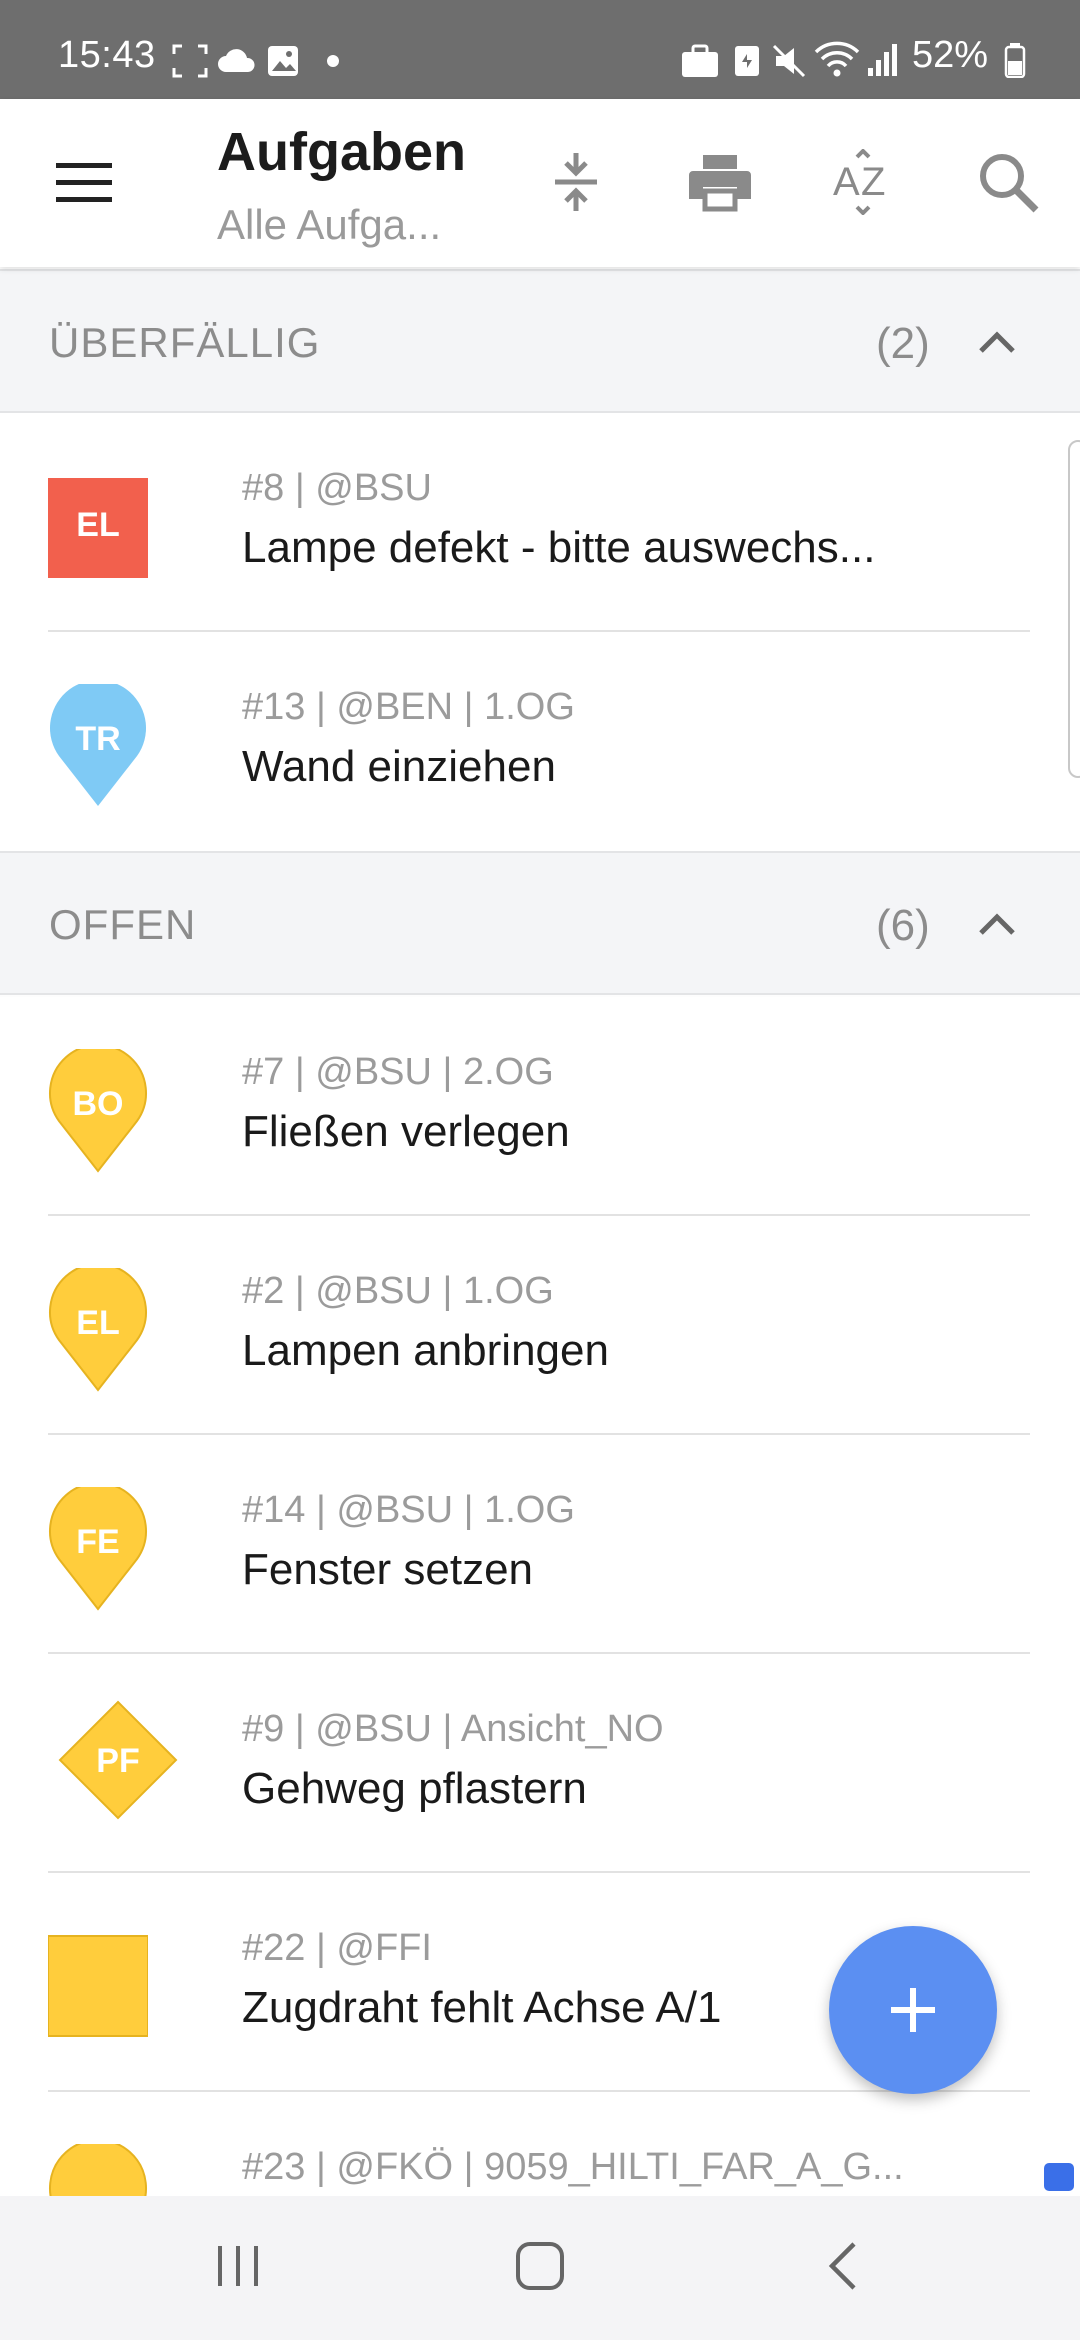 This screenshot has height=2340, width=1080. What do you see at coordinates (414, 1788) in the screenshot?
I see `task-title: Gehweg pflastern` at bounding box center [414, 1788].